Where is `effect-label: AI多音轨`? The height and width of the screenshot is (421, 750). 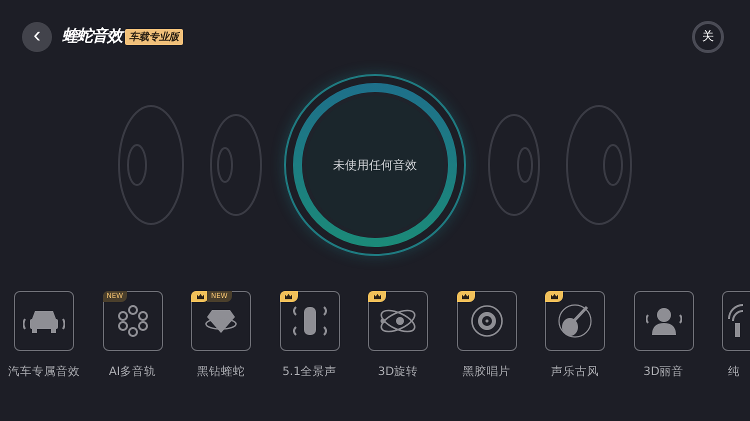 effect-label: AI多音轨 is located at coordinates (132, 371).